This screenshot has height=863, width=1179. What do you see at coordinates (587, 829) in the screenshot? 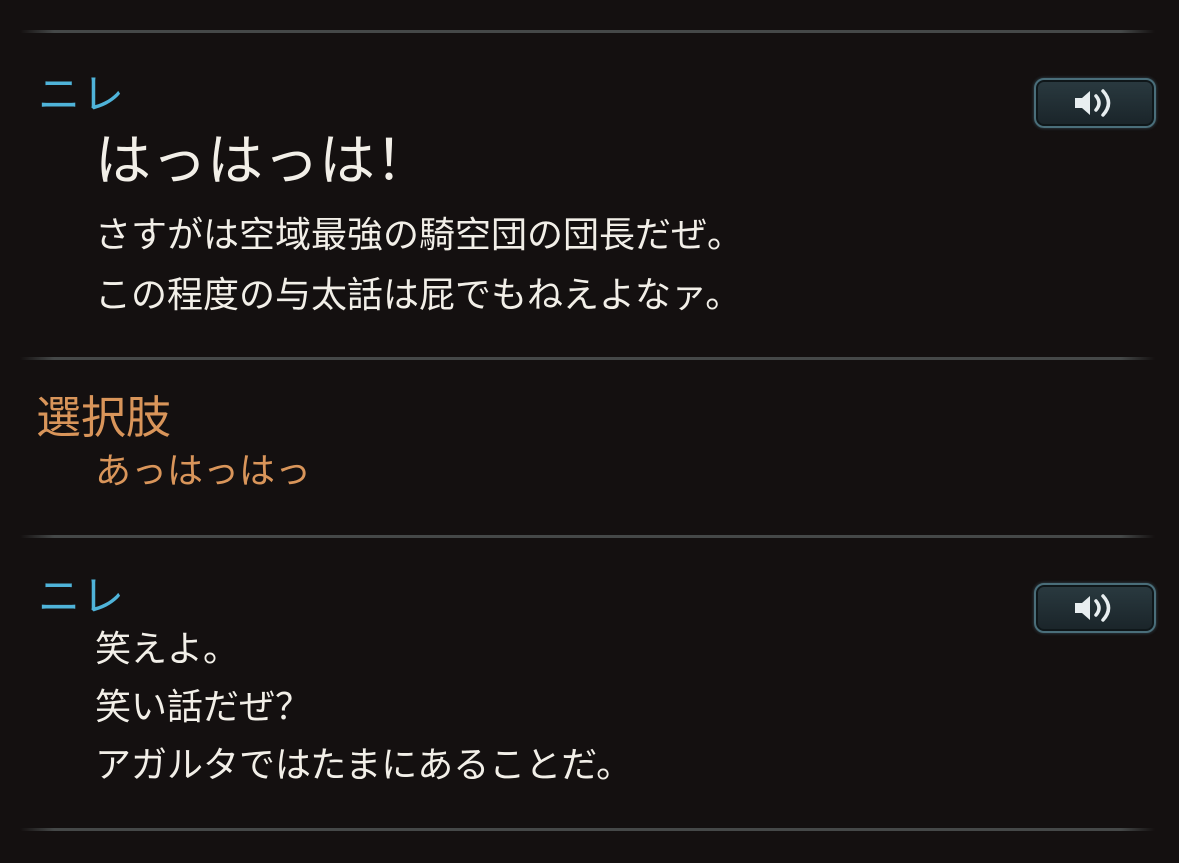
I see `divider-bottom` at bounding box center [587, 829].